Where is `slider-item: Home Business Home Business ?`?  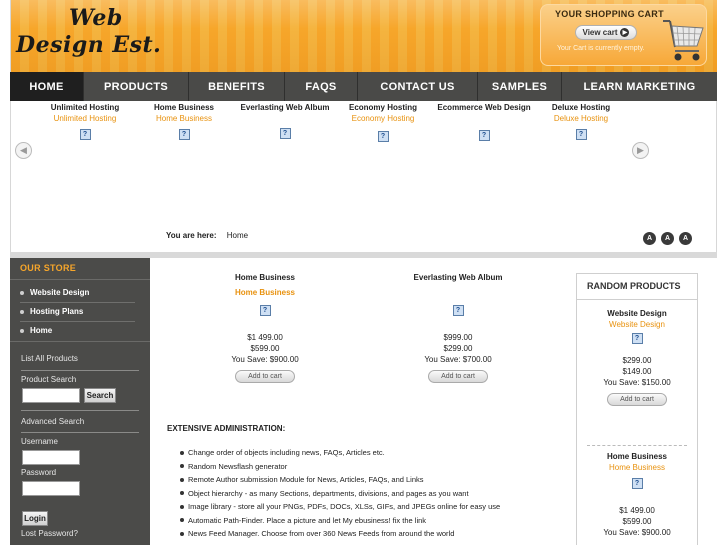
slider-item: Home Business Home Business ? is located at coordinates (184, 121).